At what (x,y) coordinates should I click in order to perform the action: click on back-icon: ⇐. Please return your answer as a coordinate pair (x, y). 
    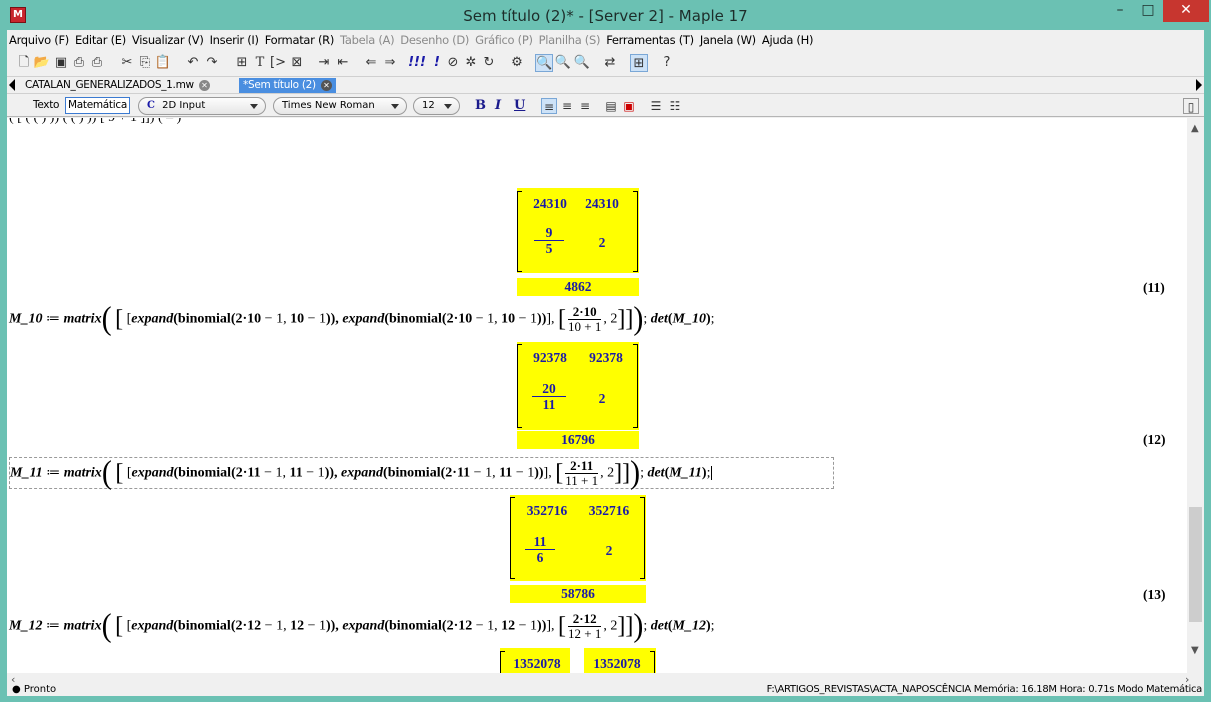
    Looking at the image, I should click on (371, 63).